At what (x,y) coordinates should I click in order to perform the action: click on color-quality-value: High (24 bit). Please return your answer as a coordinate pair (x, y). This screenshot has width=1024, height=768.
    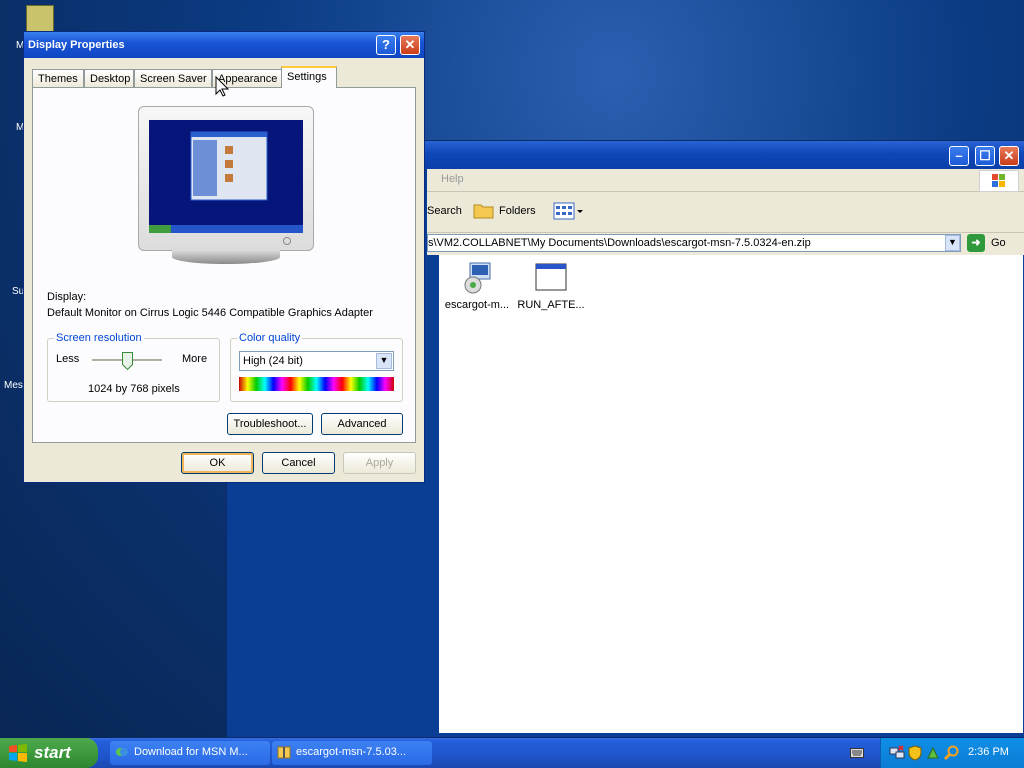
    Looking at the image, I should click on (273, 361).